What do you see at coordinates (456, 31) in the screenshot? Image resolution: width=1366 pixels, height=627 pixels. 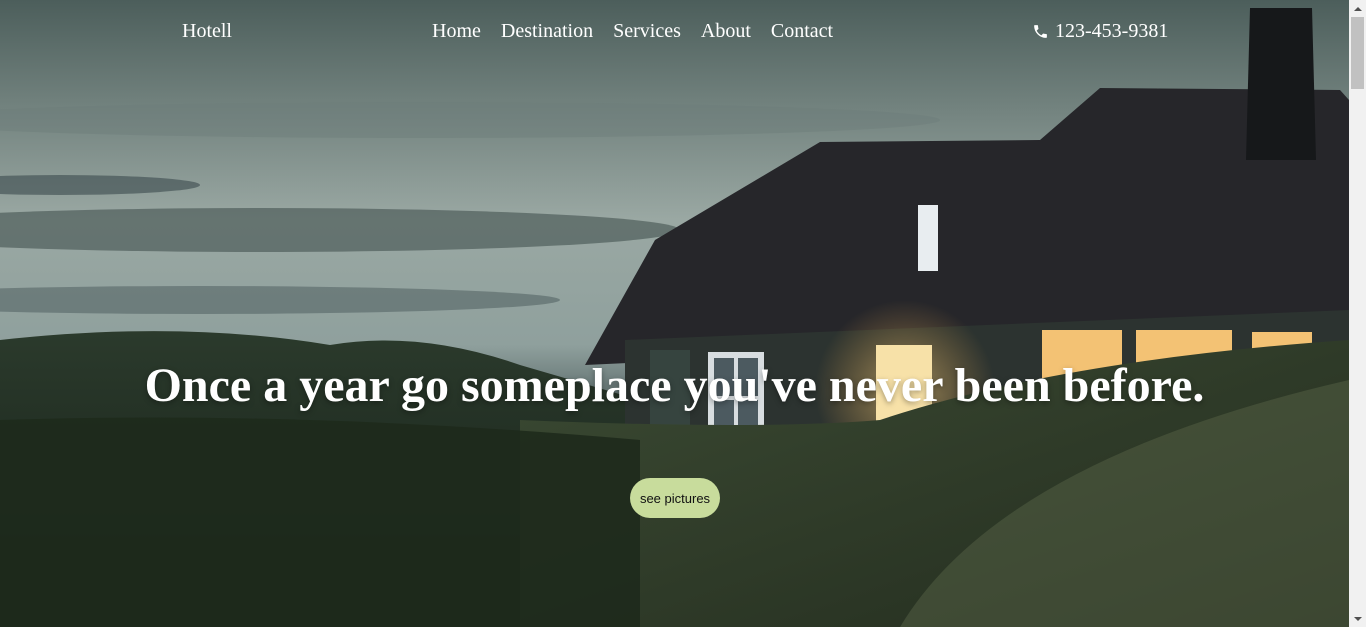 I see `nav-link-home: Home` at bounding box center [456, 31].